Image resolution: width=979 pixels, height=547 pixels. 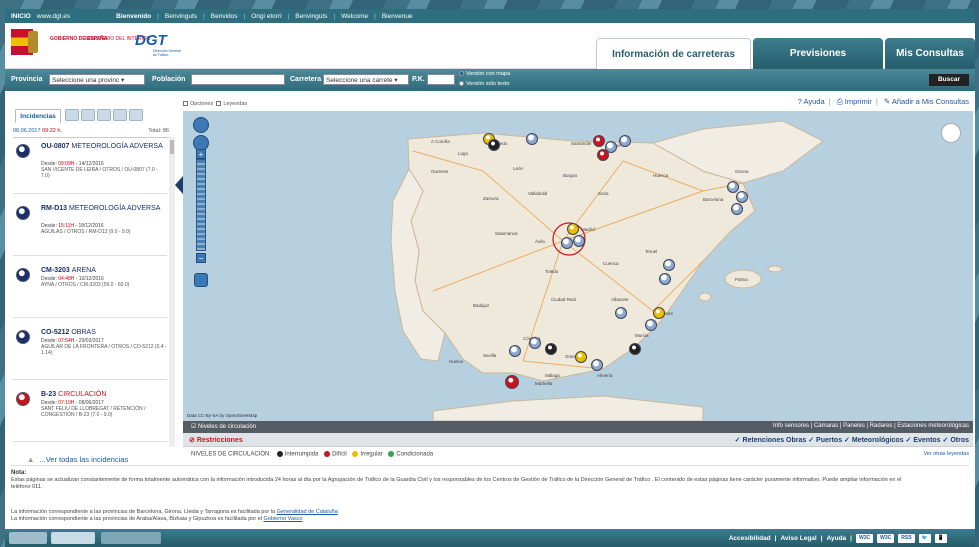 What do you see at coordinates (926, 101) in the screenshot?
I see `anadir-consultas-link: ✎ Añadir a Mis Consultas` at bounding box center [926, 101].